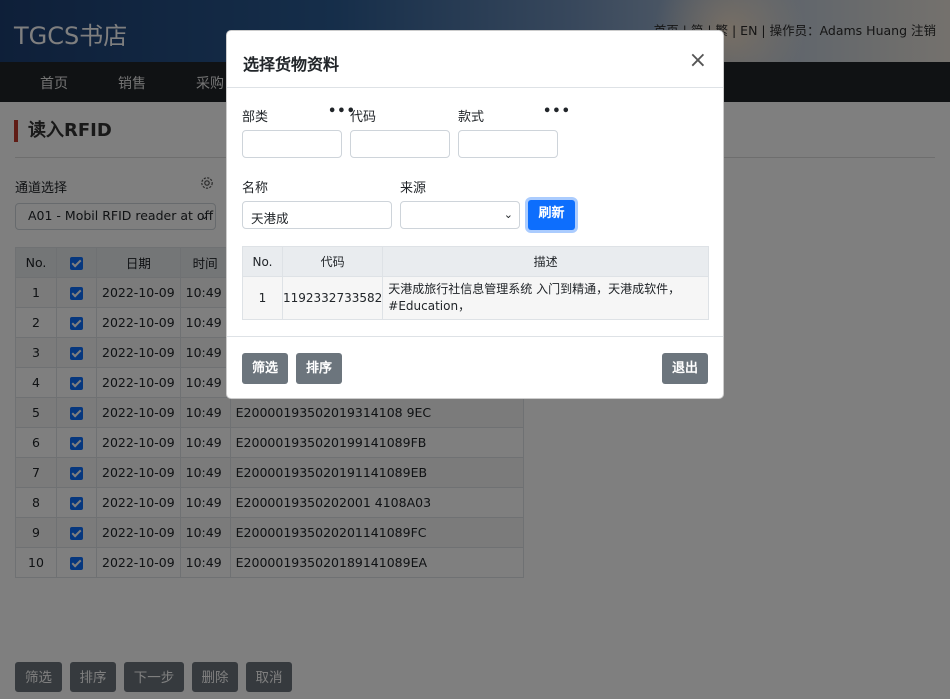  What do you see at coordinates (317, 215) in the screenshot?
I see `name-input: 天港成` at bounding box center [317, 215].